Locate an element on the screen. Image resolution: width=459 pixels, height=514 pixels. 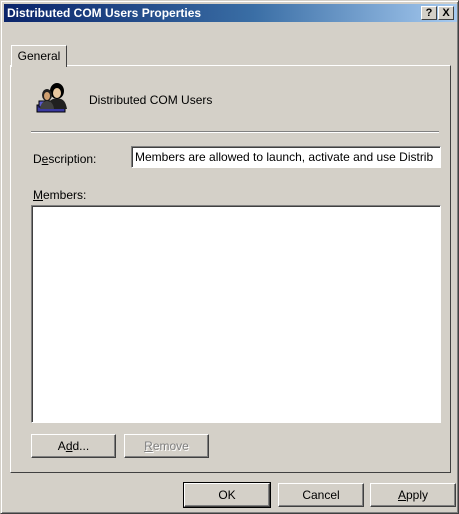
description-label: Description: is located at coordinates (65, 159).